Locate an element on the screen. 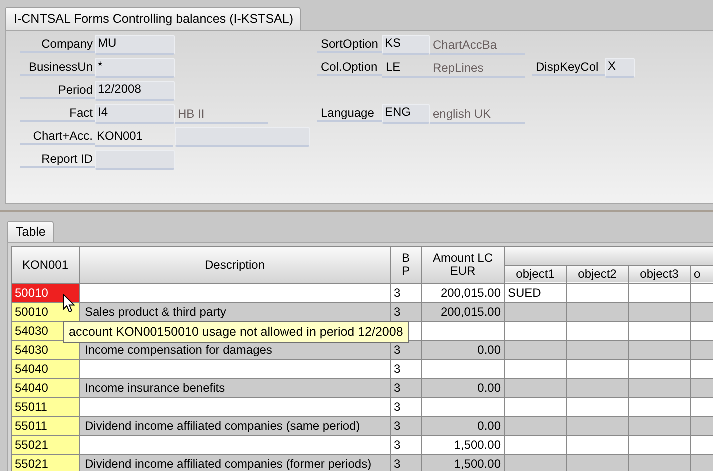  field-value: KON001 is located at coordinates (134, 137).